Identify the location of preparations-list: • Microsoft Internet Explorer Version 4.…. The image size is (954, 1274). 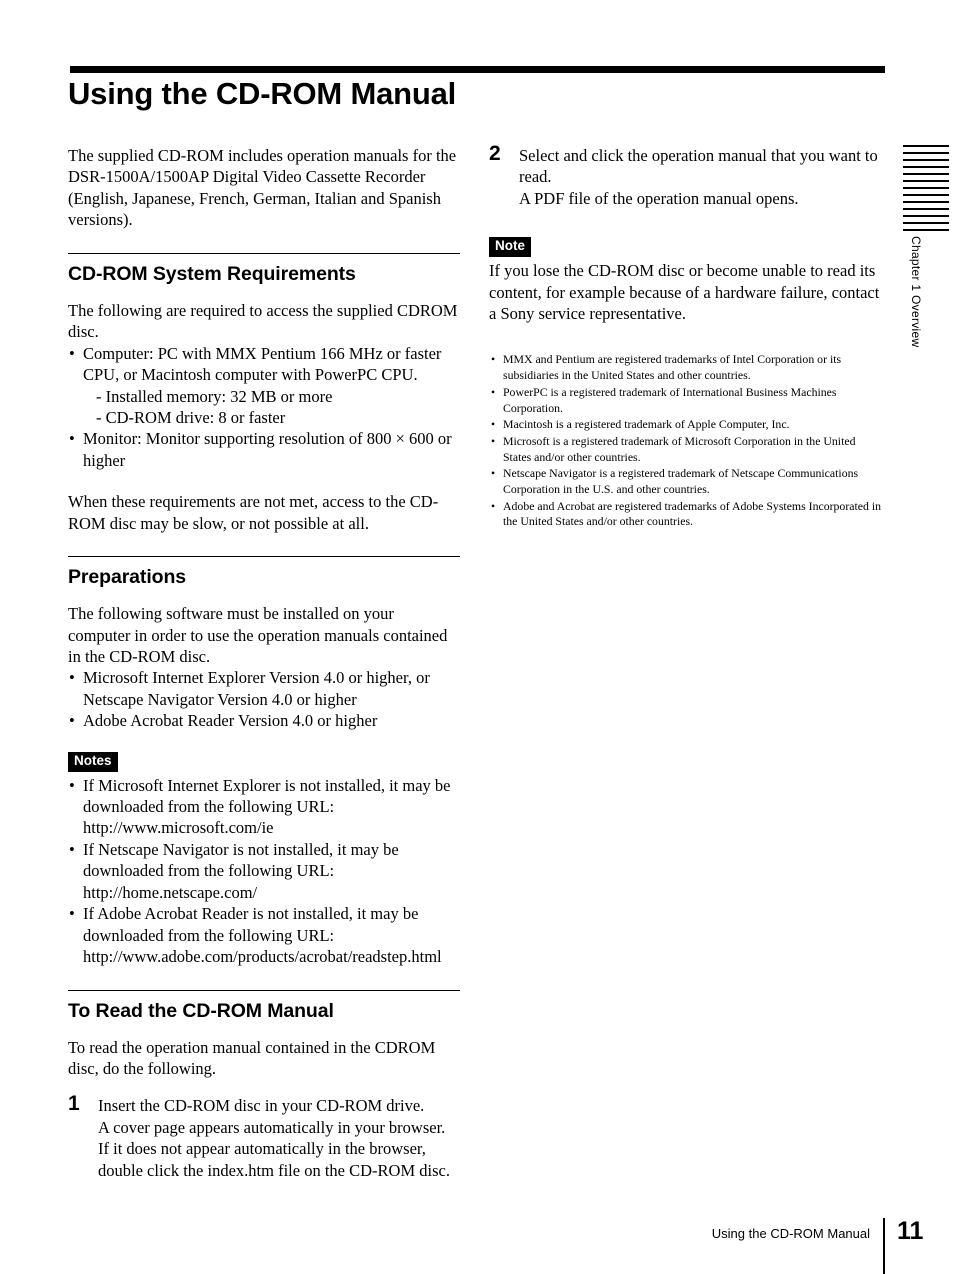
(264, 699).